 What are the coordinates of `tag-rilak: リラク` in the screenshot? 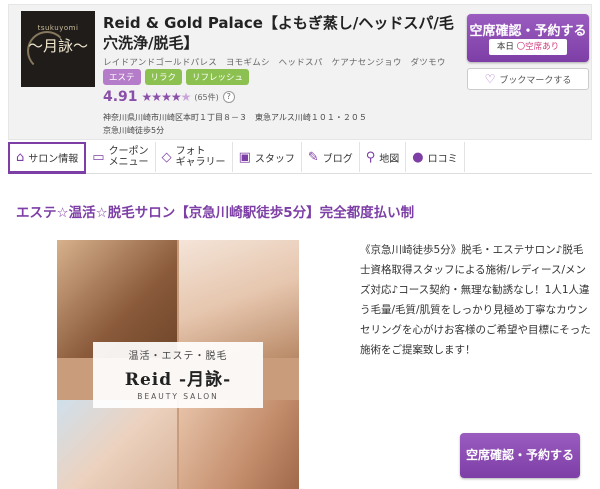 It's located at (163, 77).